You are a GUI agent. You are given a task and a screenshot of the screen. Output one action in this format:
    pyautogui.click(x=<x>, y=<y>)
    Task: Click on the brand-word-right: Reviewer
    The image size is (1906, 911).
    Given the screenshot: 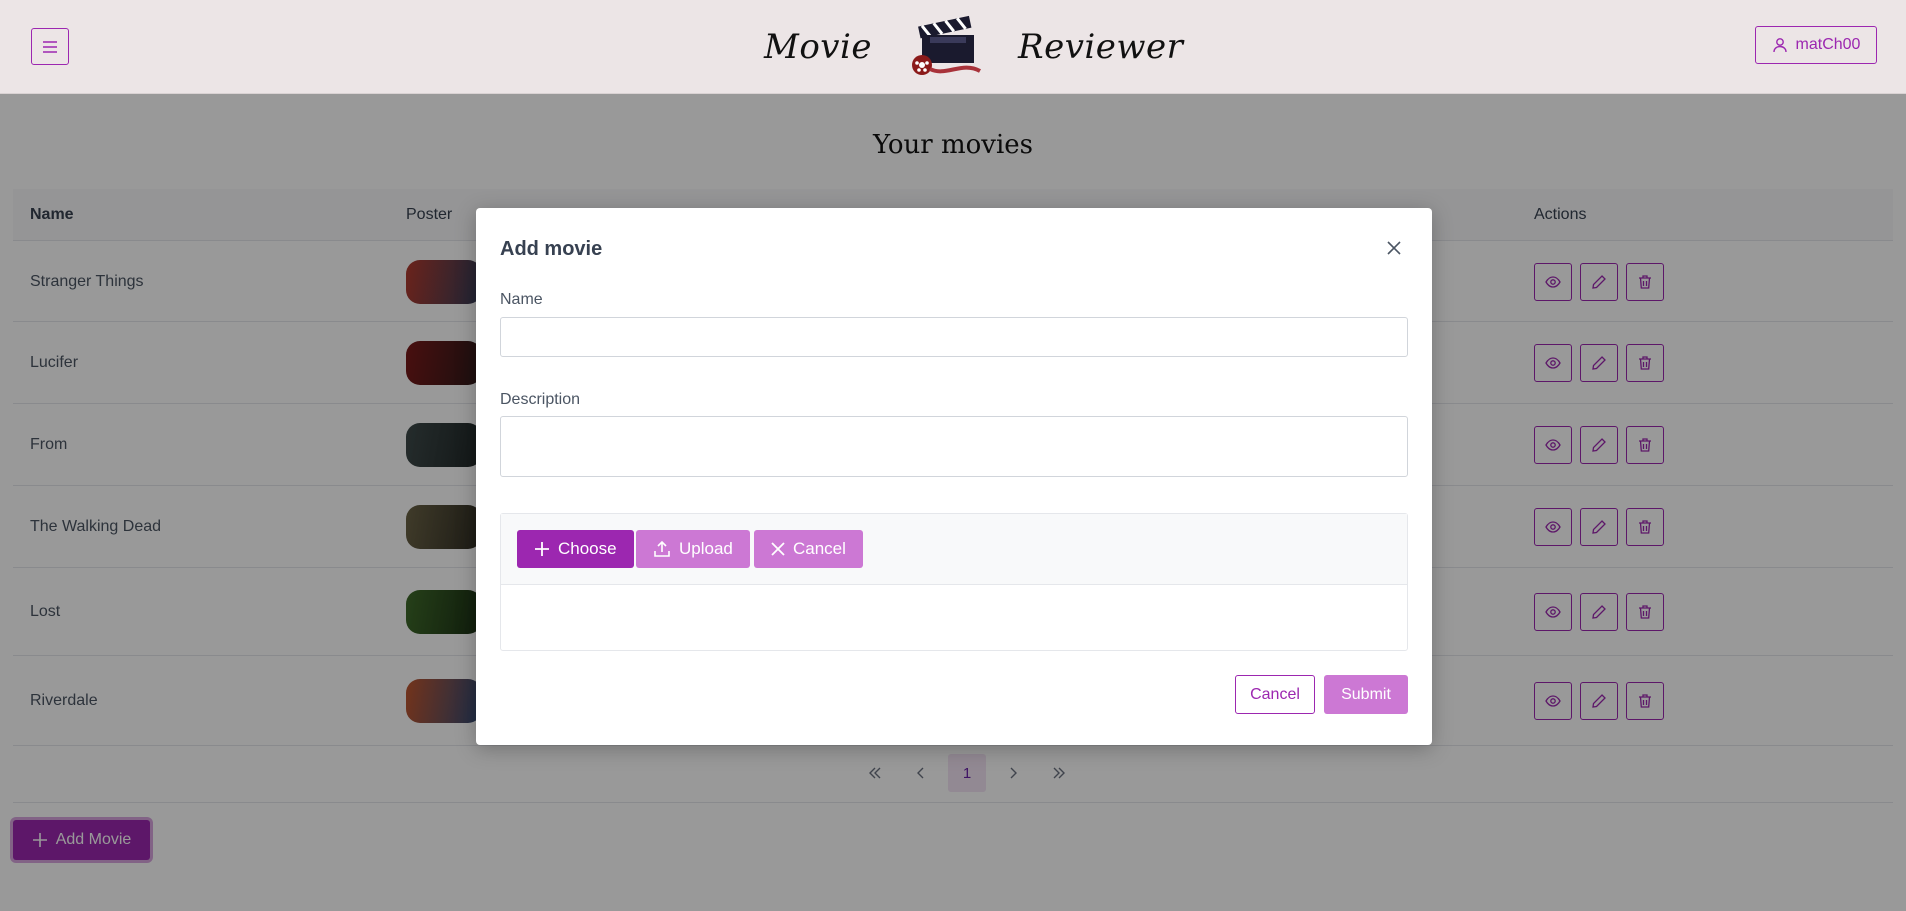 What is the action you would take?
    pyautogui.click(x=1101, y=47)
    